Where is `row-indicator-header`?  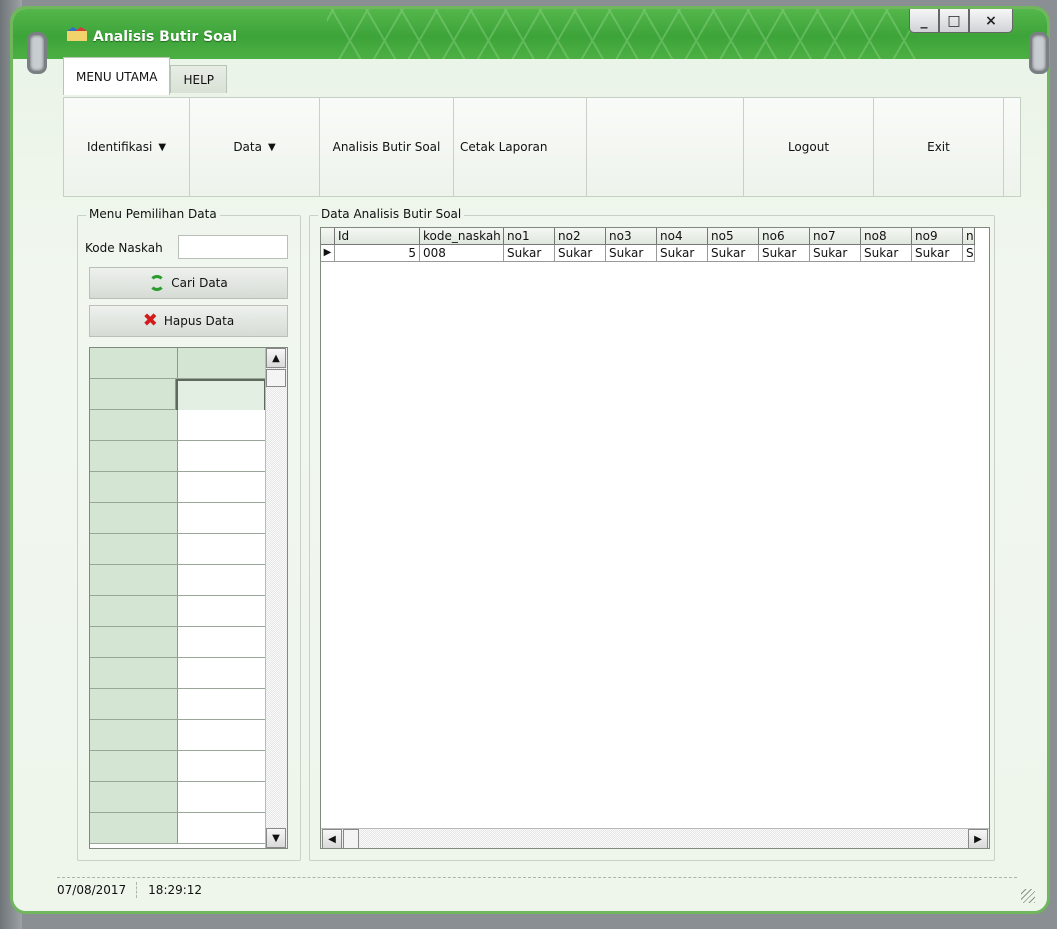
row-indicator-header is located at coordinates (328, 236).